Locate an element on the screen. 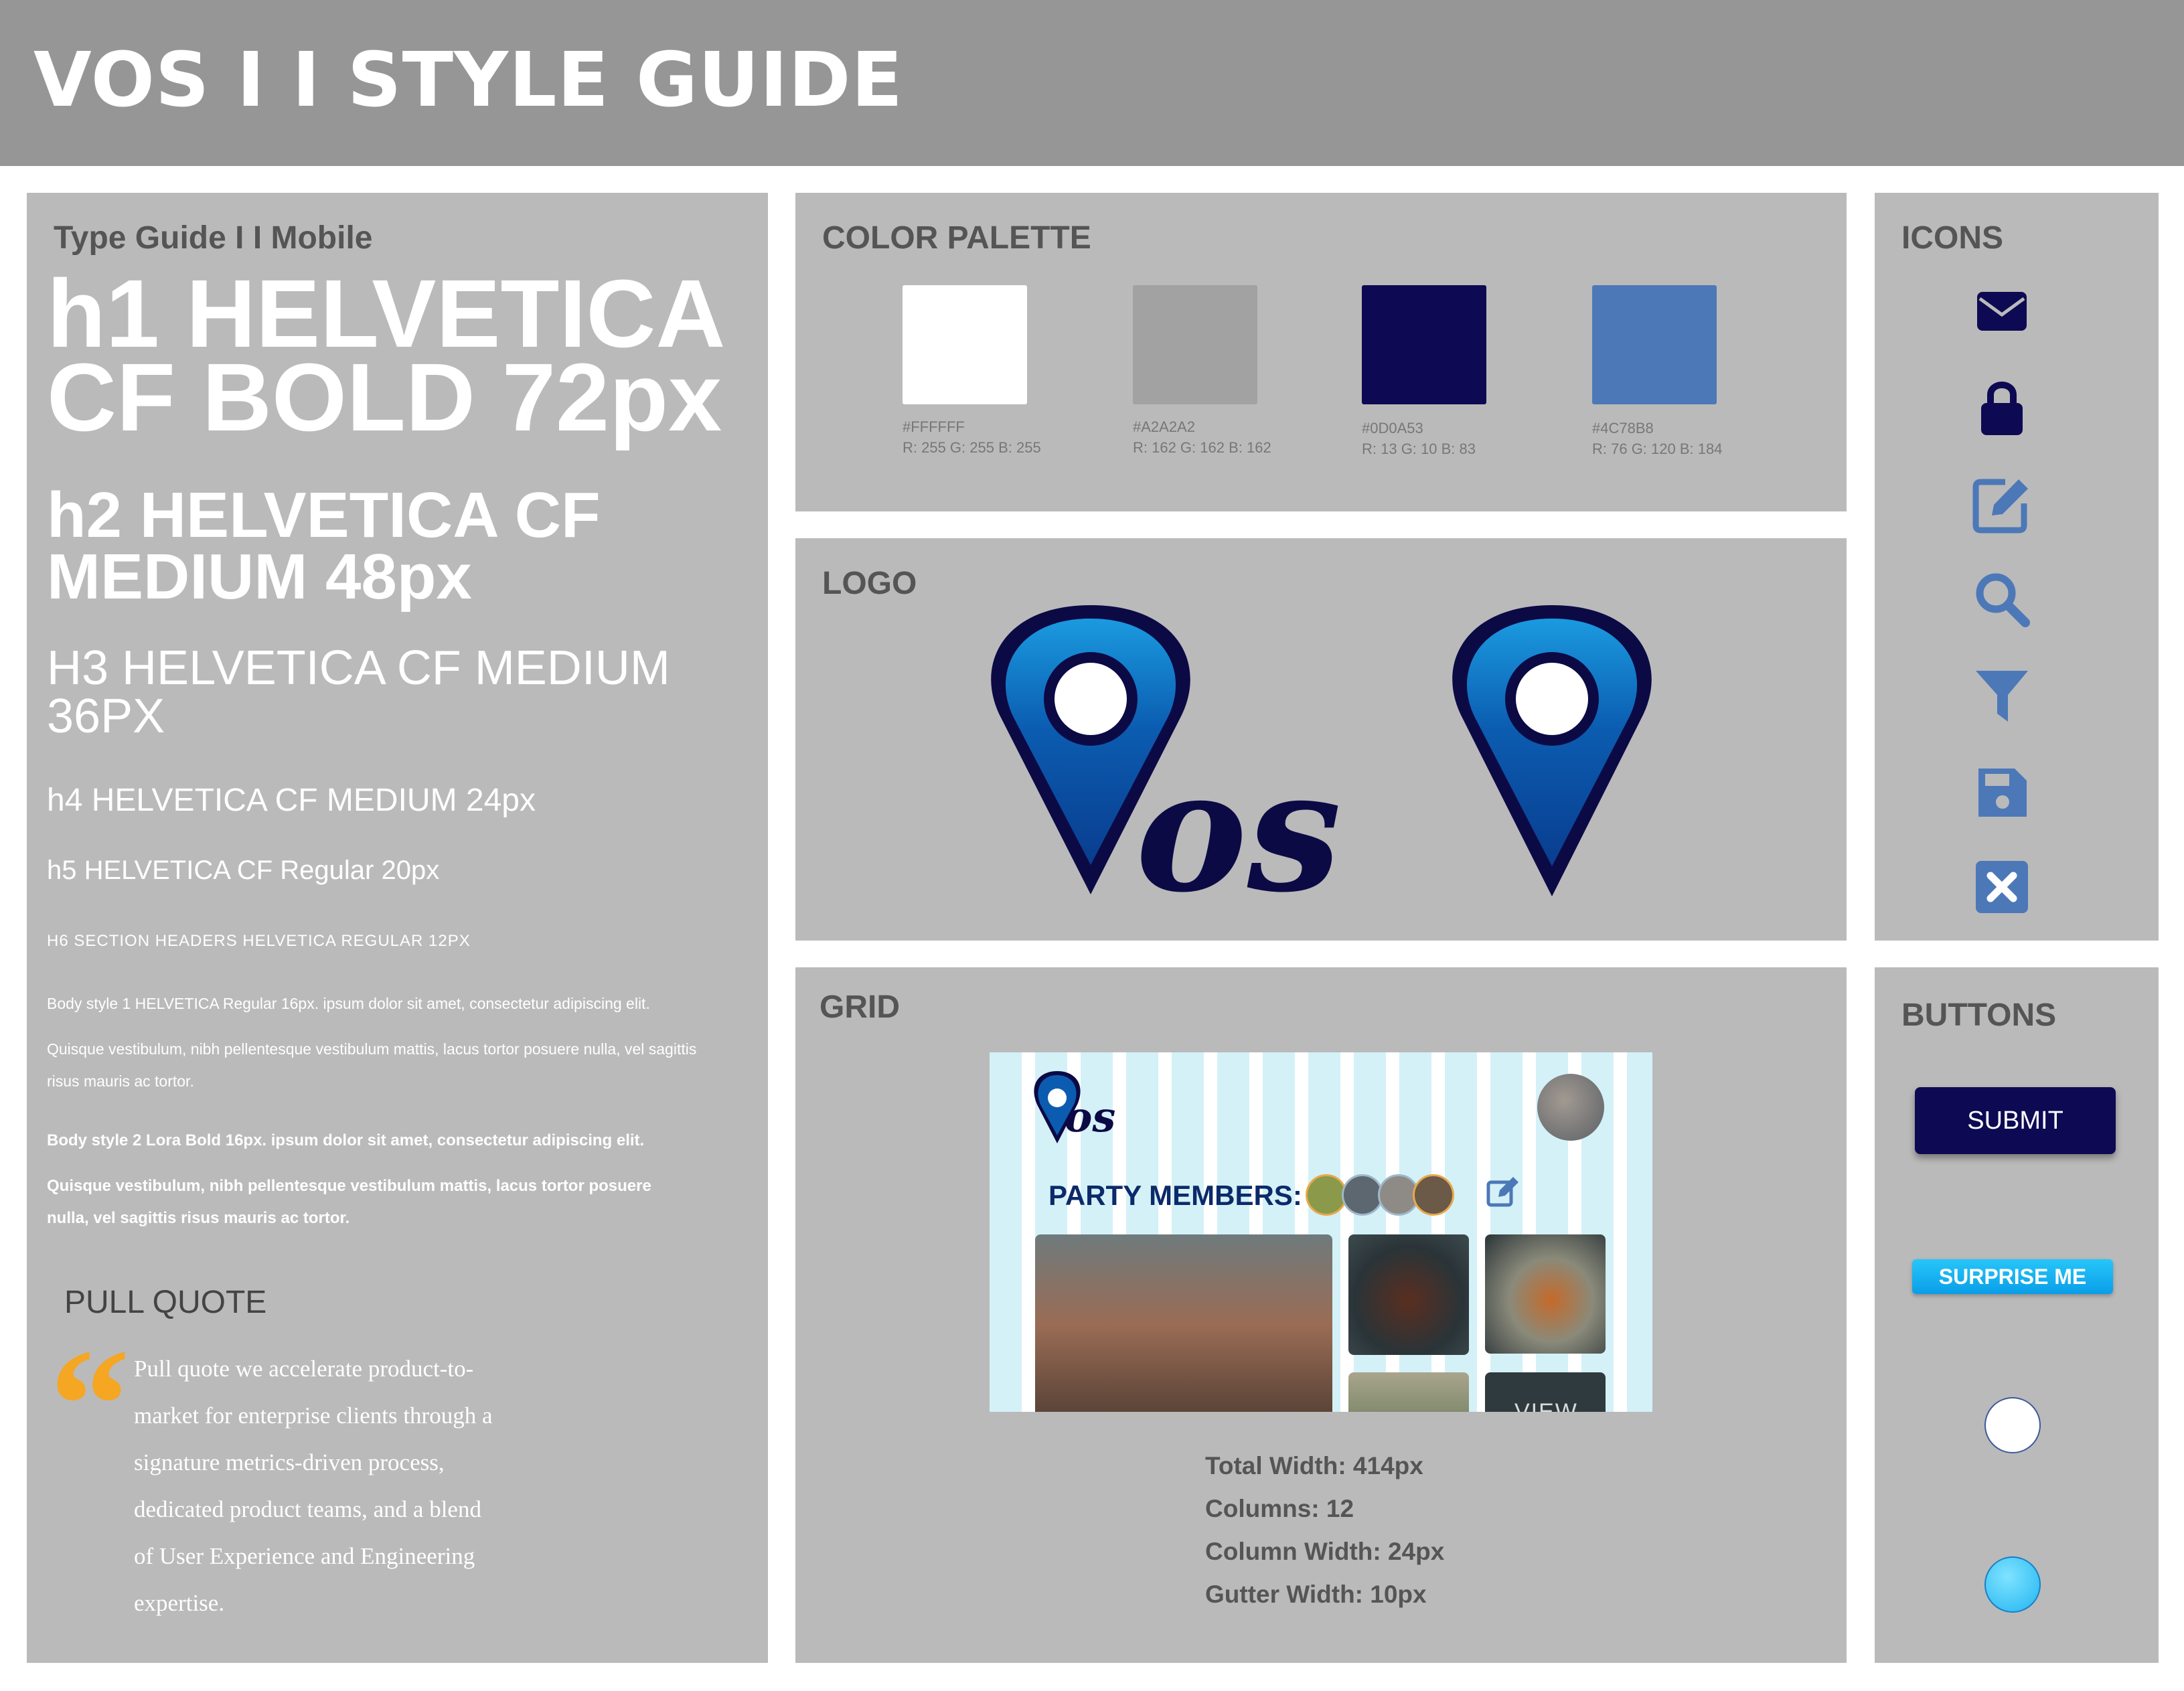 The height and width of the screenshot is (1691, 2184). swatch-blue is located at coordinates (1654, 344).